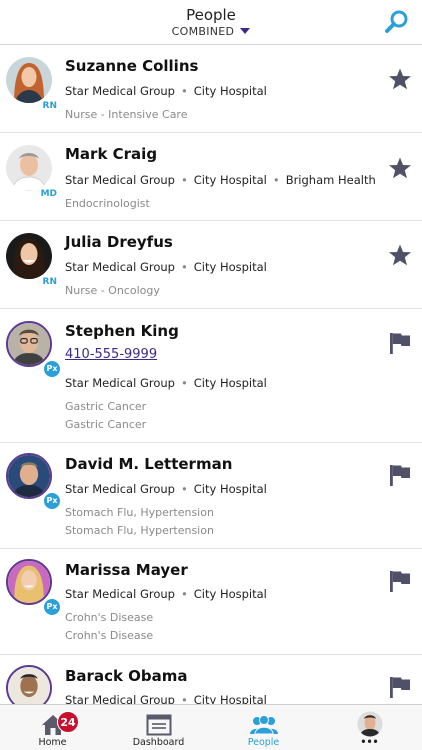 This screenshot has width=422, height=750. I want to click on search-icon, so click(397, 22).